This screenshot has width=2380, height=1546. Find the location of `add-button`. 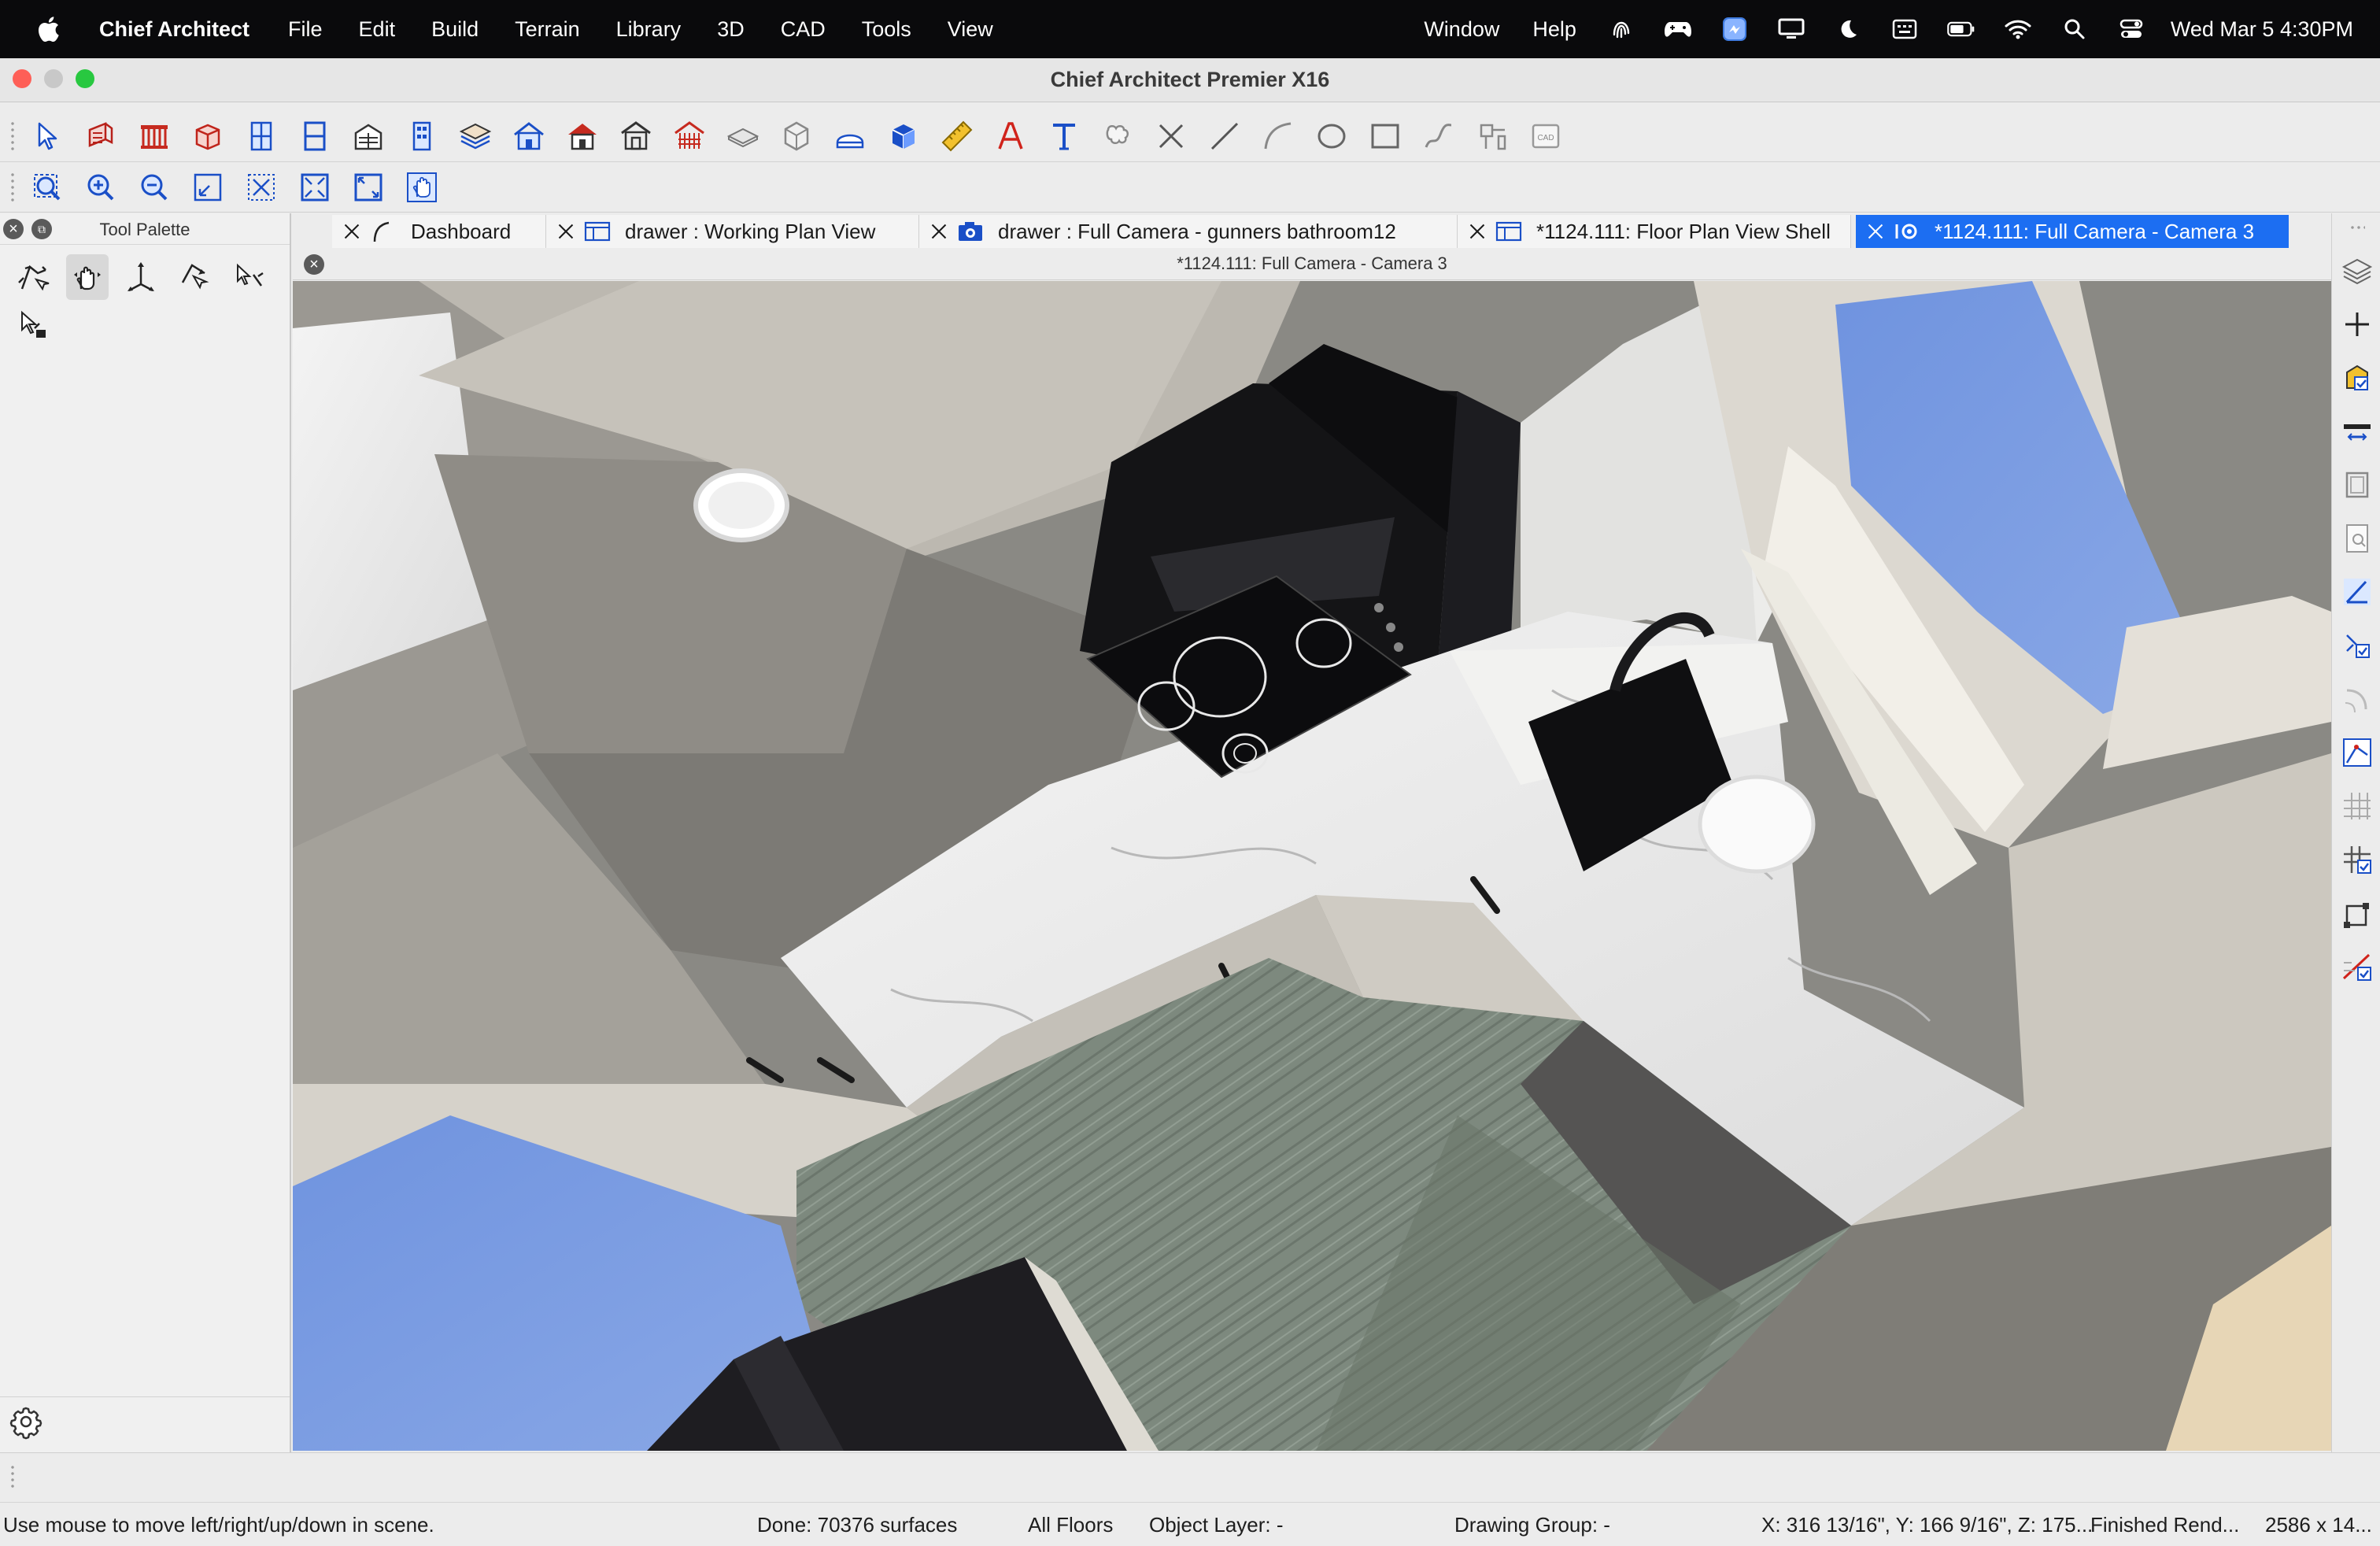

add-button is located at coordinates (2357, 324).